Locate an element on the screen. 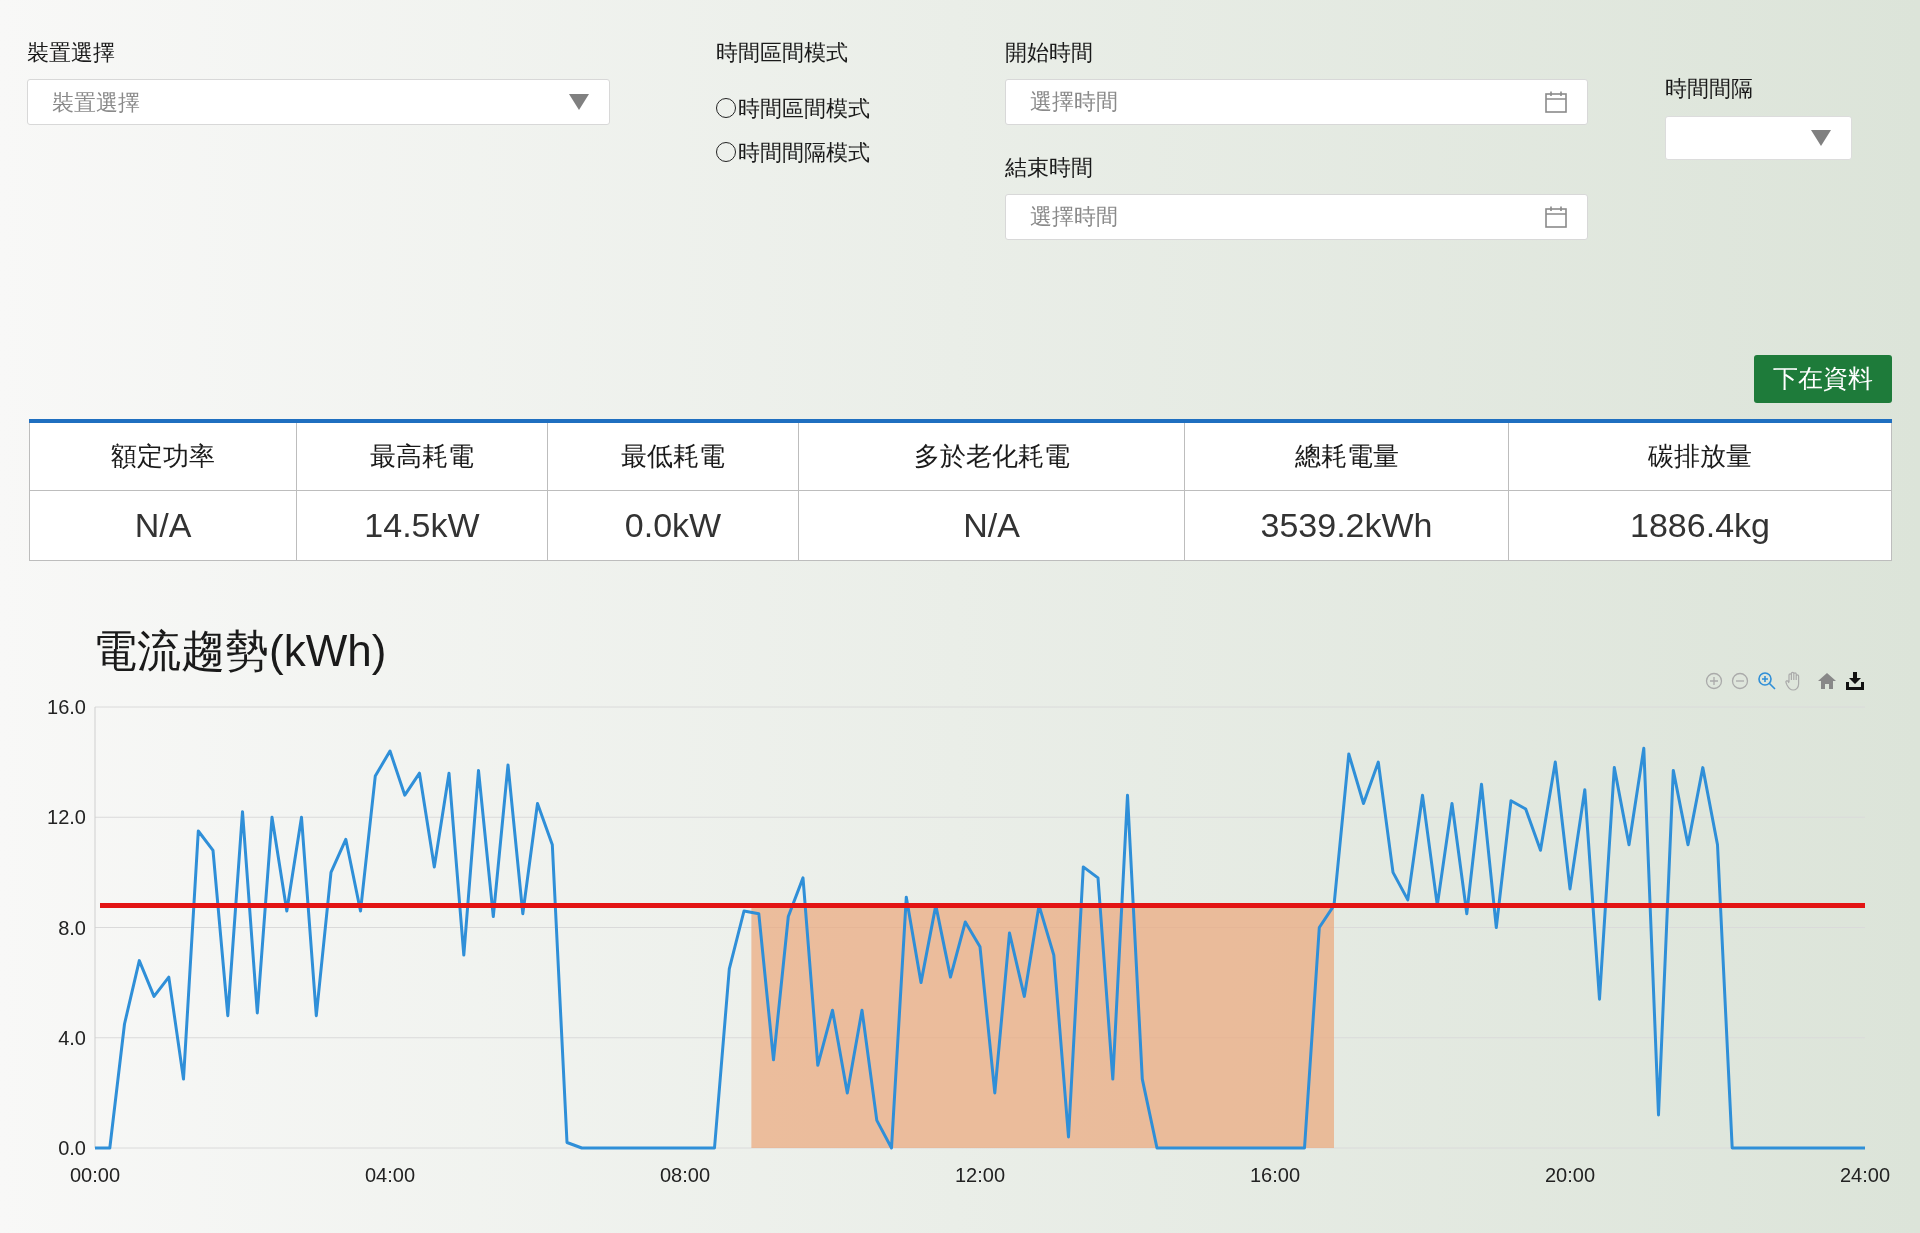 Image resolution: width=1920 pixels, height=1233 pixels. table-cell: 1886.4kg is located at coordinates (1700, 525).